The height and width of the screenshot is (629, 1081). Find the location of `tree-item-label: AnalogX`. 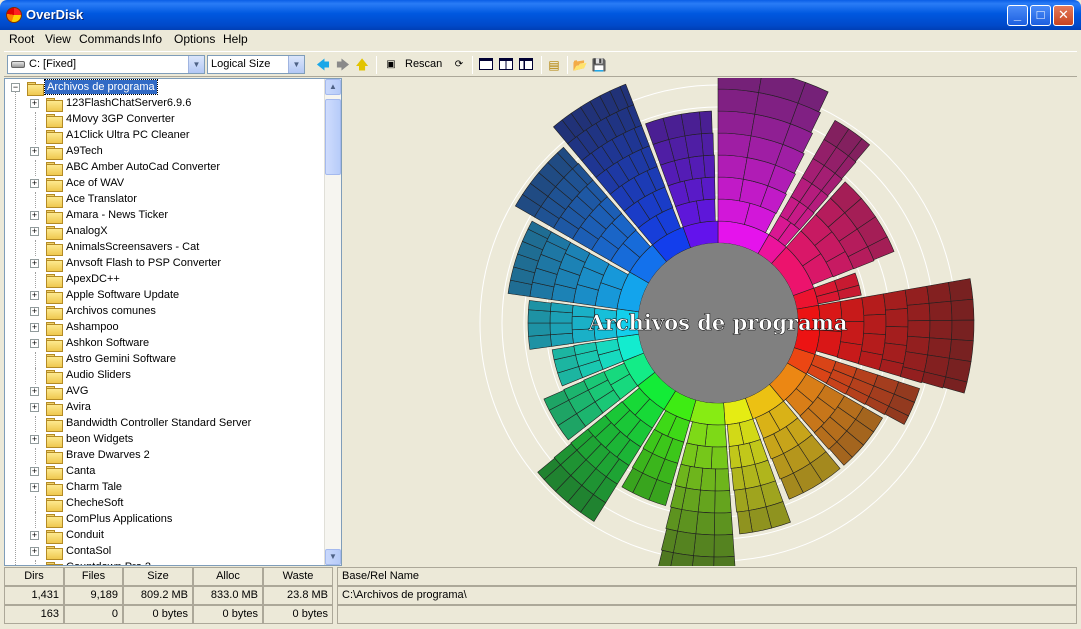

tree-item-label: AnalogX is located at coordinates (87, 231).